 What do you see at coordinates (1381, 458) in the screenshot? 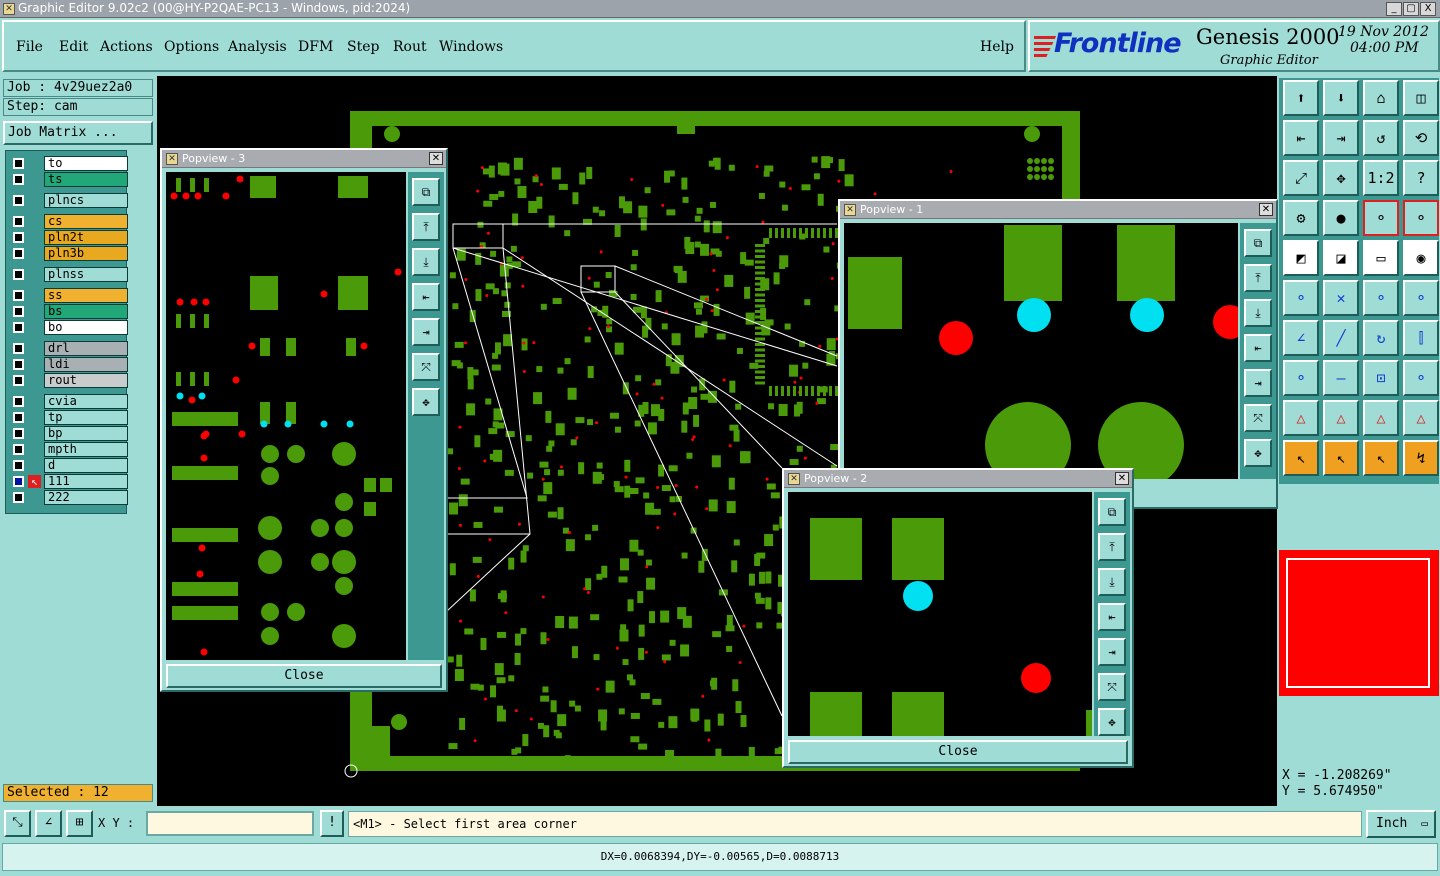
I see `select3-icon: ↖` at bounding box center [1381, 458].